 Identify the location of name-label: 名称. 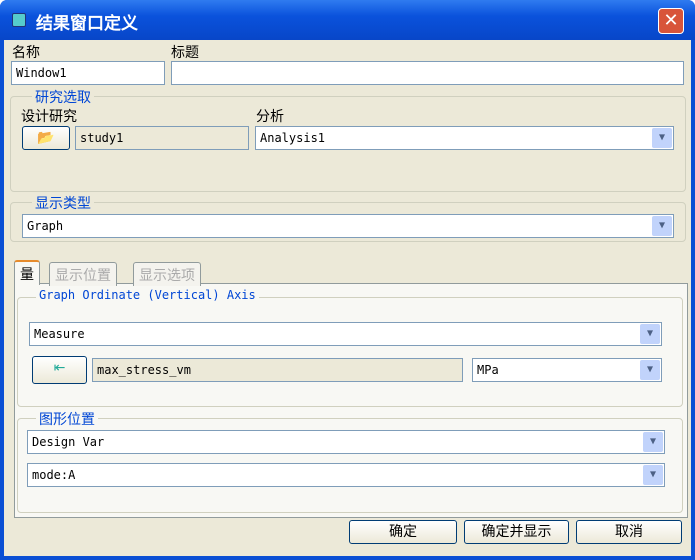
(26, 53).